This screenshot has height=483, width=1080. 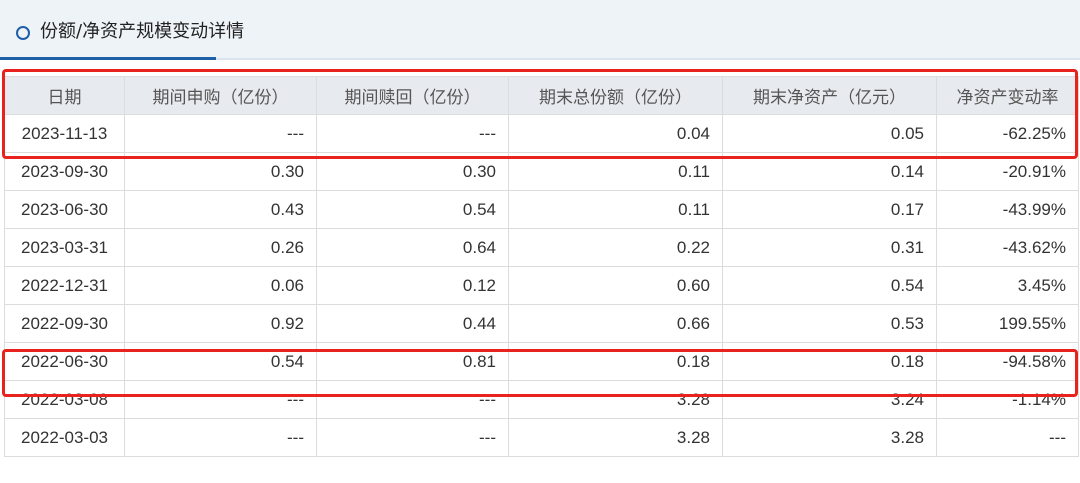 I want to click on cell-net-assets: 3.24, so click(x=829, y=399).